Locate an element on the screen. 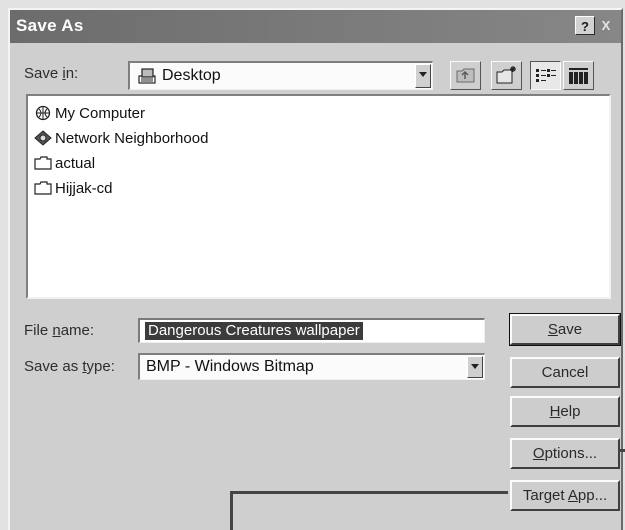 The height and width of the screenshot is (530, 625). save-as-type-label-post: ype: is located at coordinates (100, 366).